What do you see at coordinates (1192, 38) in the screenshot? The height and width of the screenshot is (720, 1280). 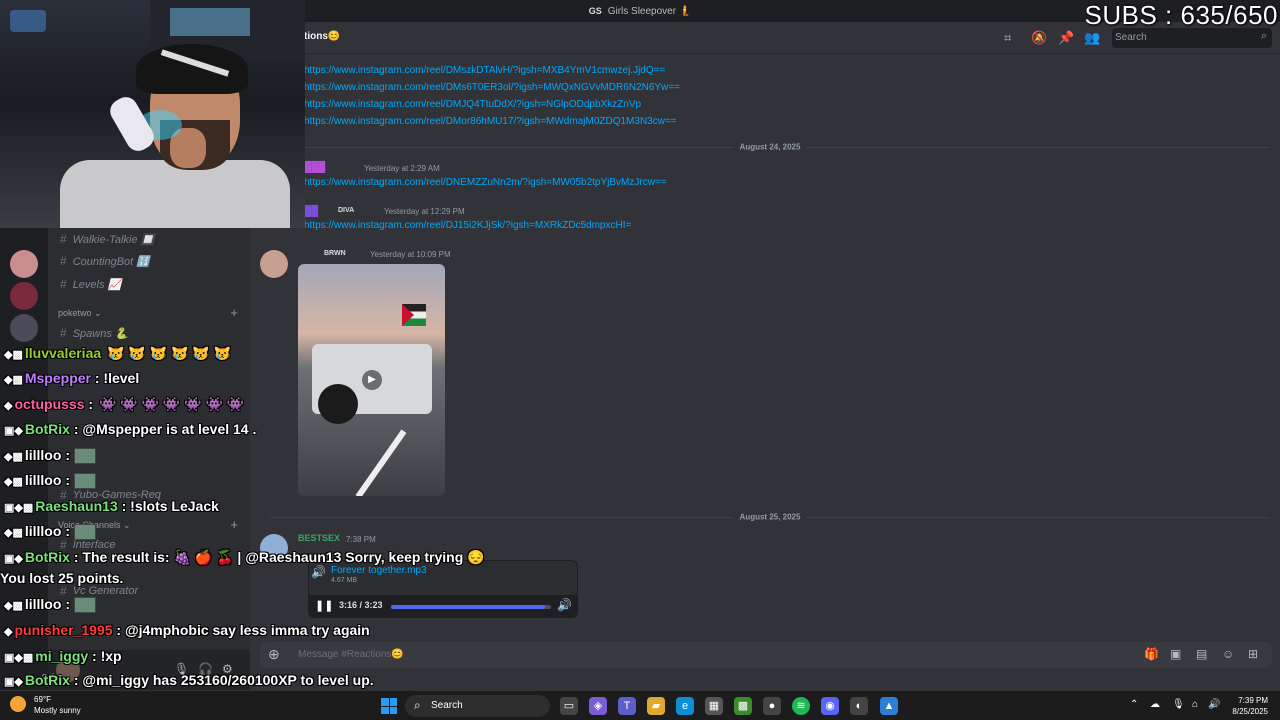 I see `search-input: Search ⌕` at bounding box center [1192, 38].